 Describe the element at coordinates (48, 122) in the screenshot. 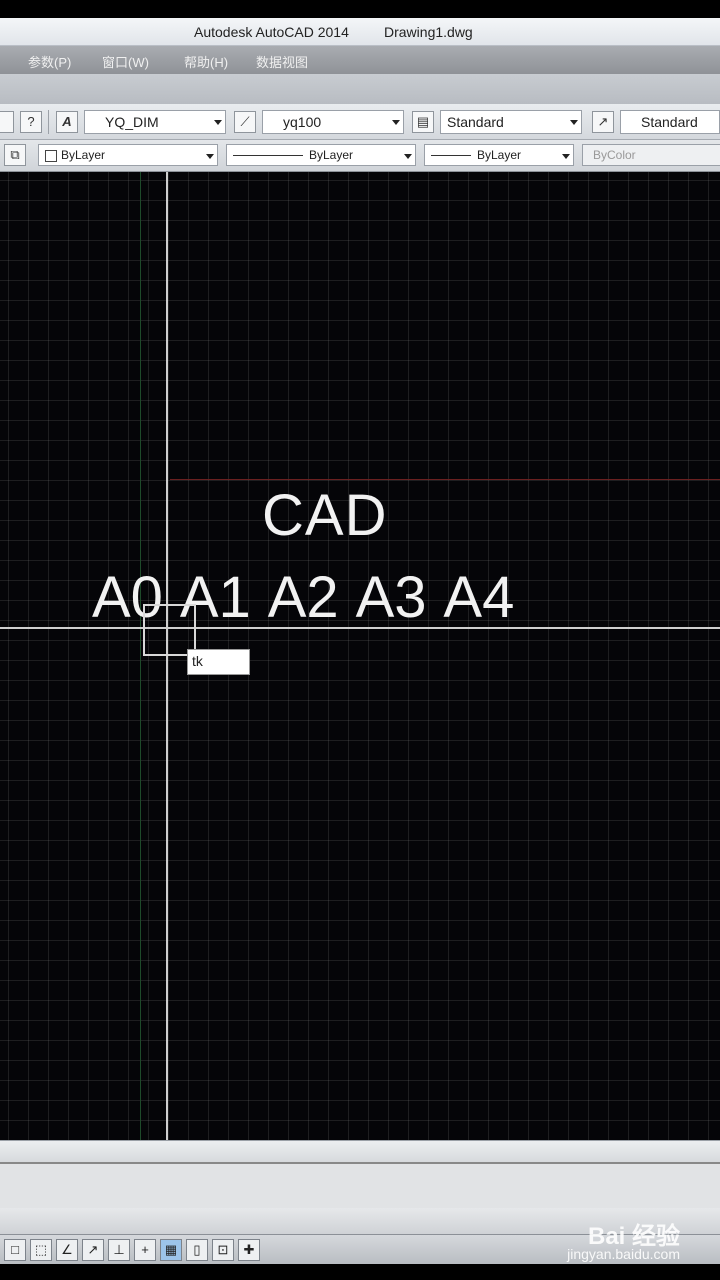

I see `separator` at that location.